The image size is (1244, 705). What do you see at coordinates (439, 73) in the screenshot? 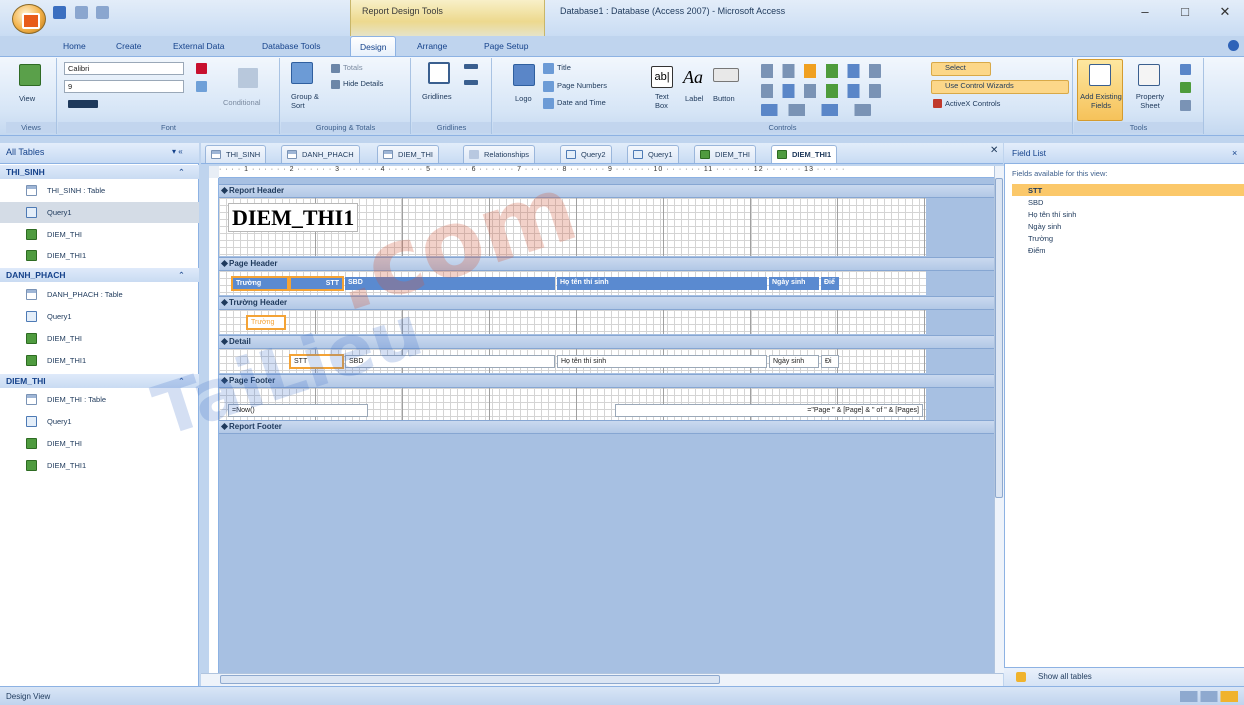
I see `gridlines-icon` at bounding box center [439, 73].